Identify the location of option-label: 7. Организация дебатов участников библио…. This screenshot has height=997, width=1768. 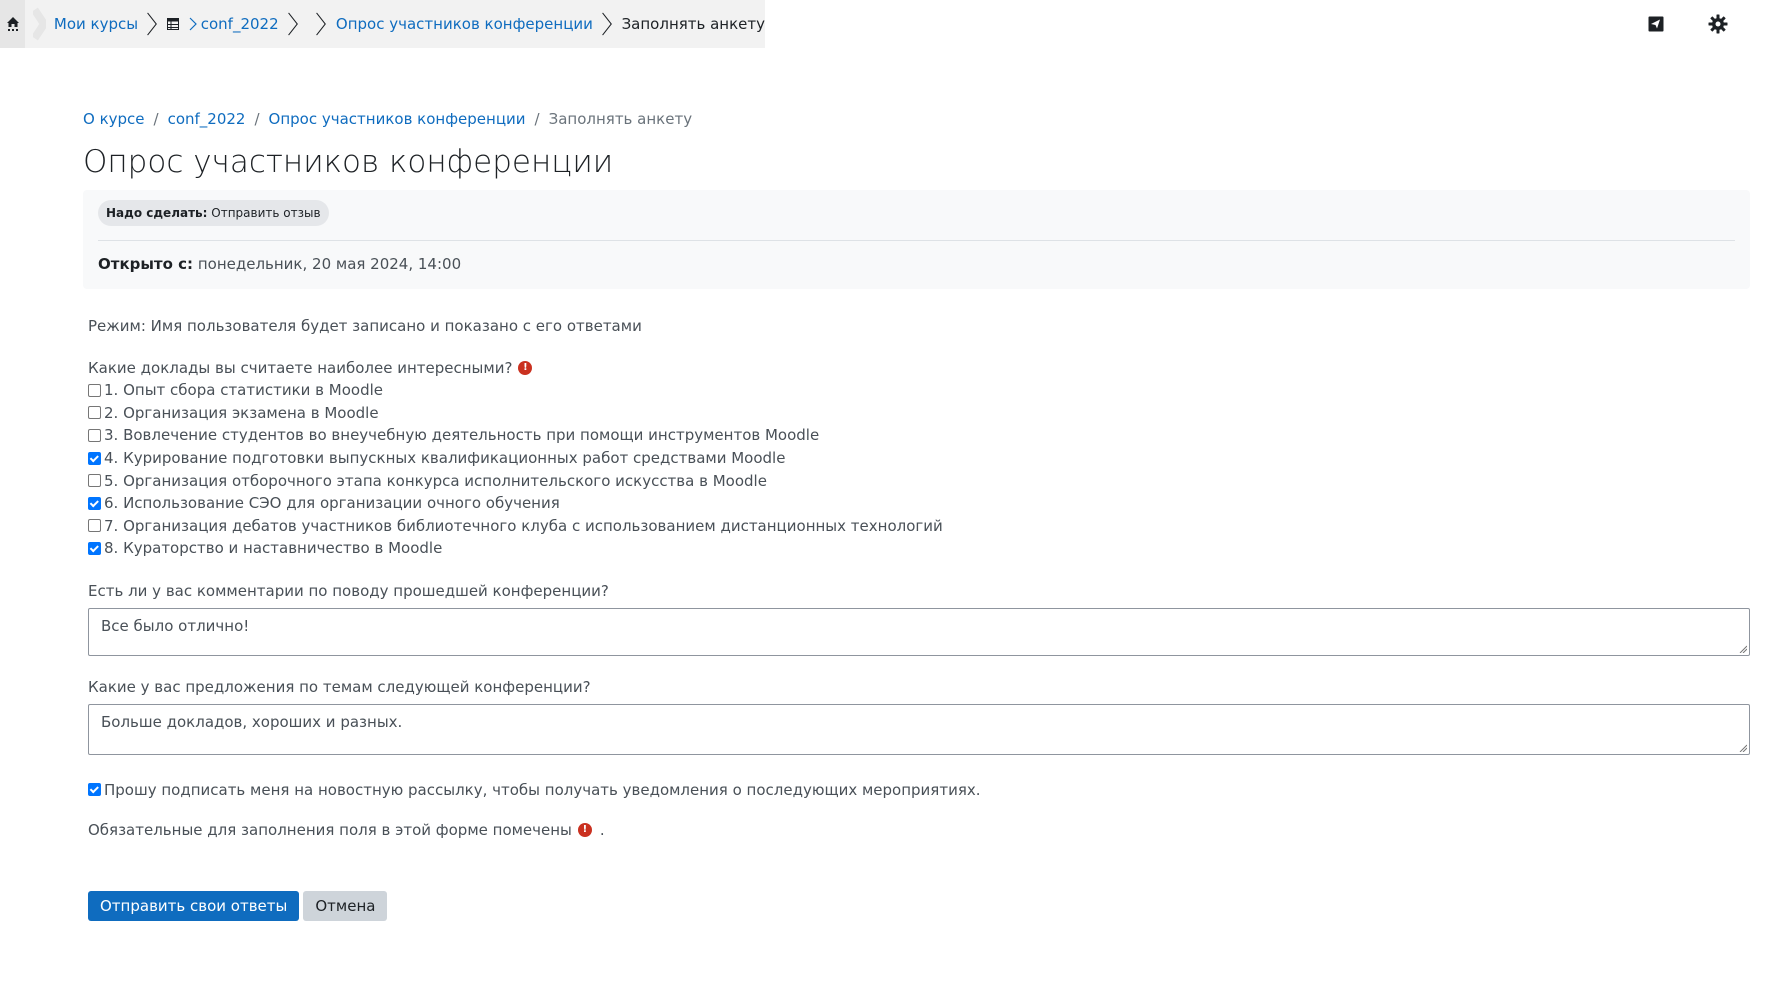
(523, 525).